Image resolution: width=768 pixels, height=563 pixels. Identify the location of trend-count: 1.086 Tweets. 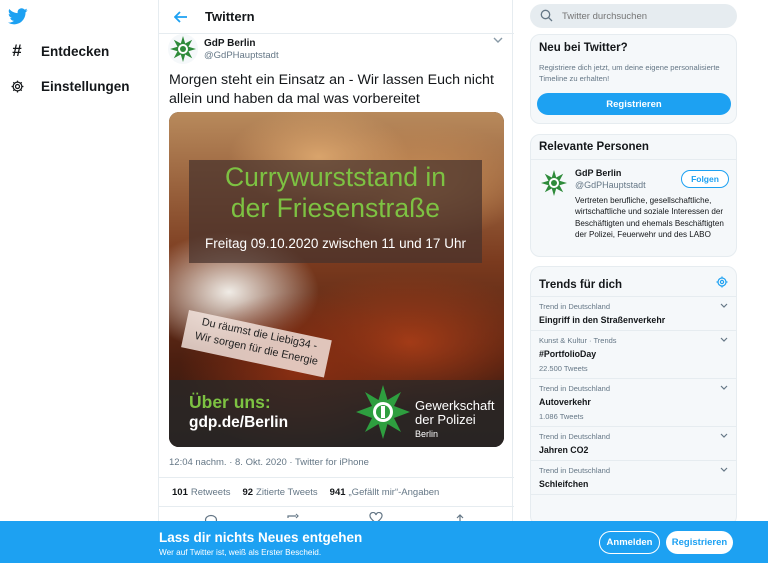
(561, 416).